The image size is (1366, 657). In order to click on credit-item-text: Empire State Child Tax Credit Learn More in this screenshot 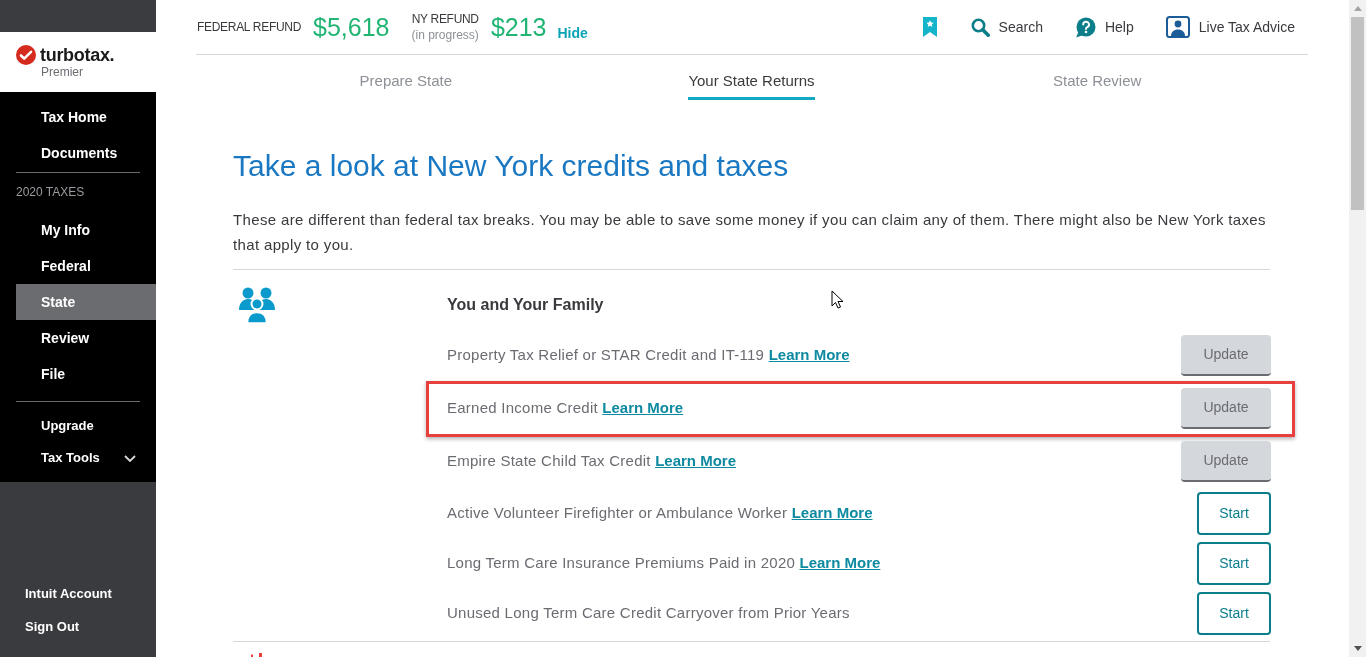, I will do `click(591, 461)`.